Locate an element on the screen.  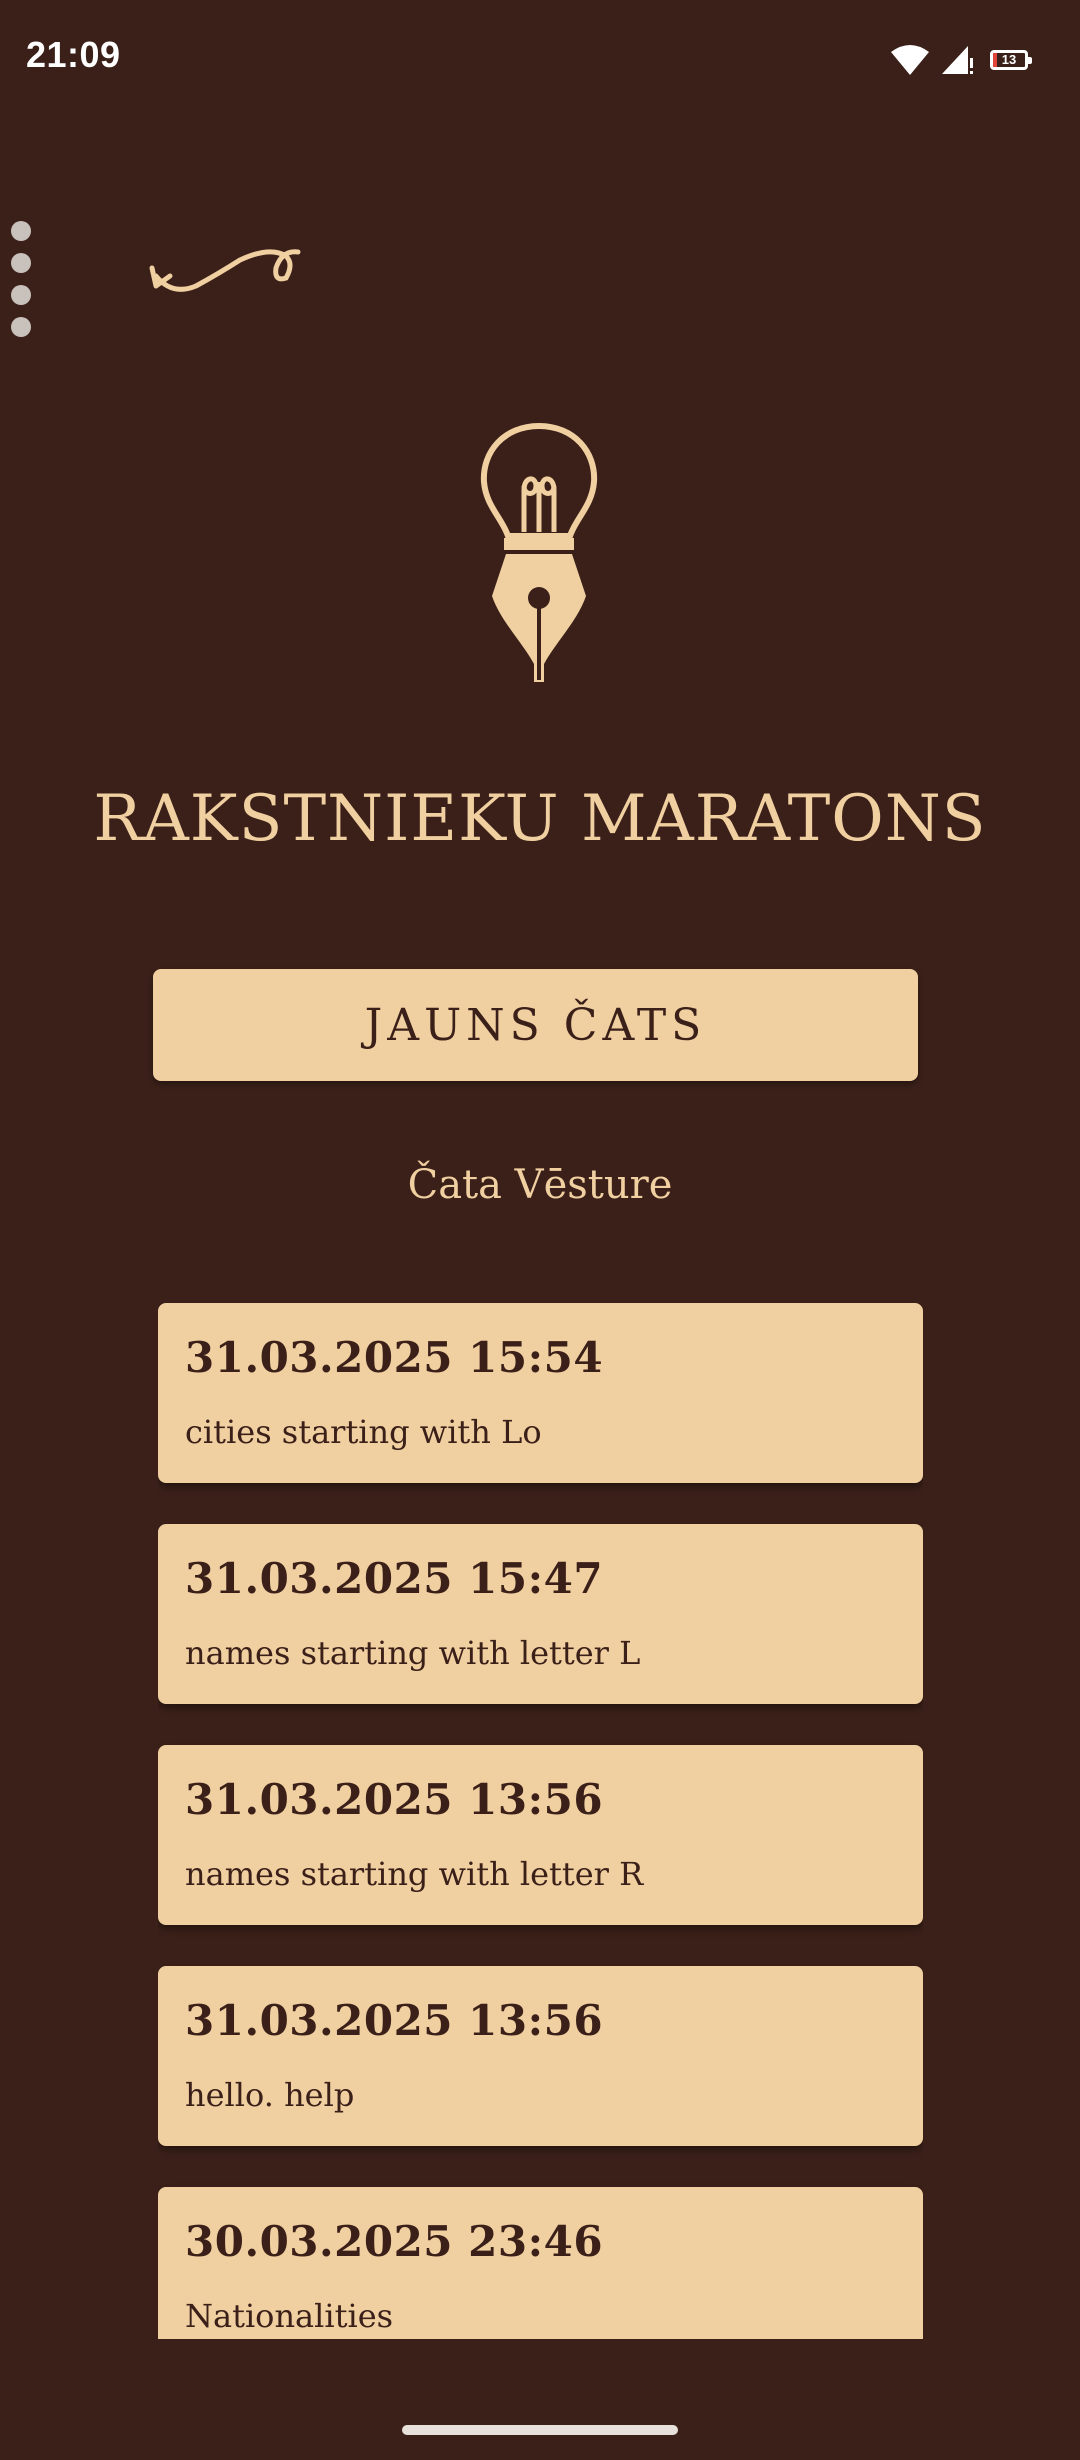
chat-history-heading: Čata Vēsture is located at coordinates (540, 1185).